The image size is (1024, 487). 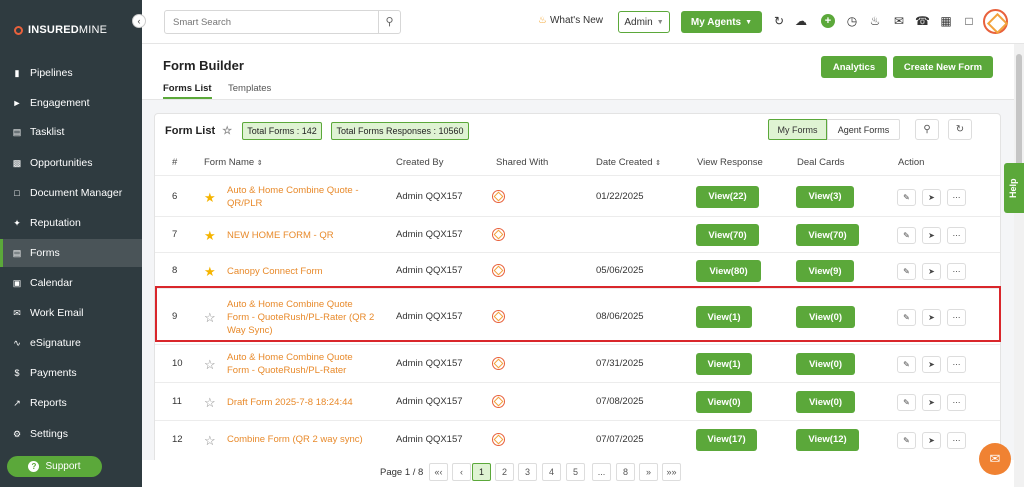 I want to click on my-forms-toggle: My Forms, so click(x=797, y=129).